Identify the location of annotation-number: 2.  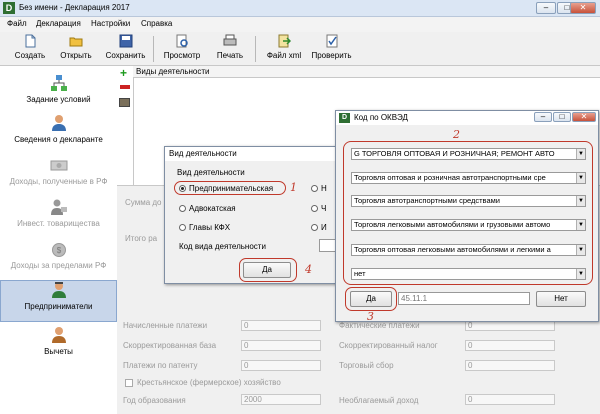
(456, 134).